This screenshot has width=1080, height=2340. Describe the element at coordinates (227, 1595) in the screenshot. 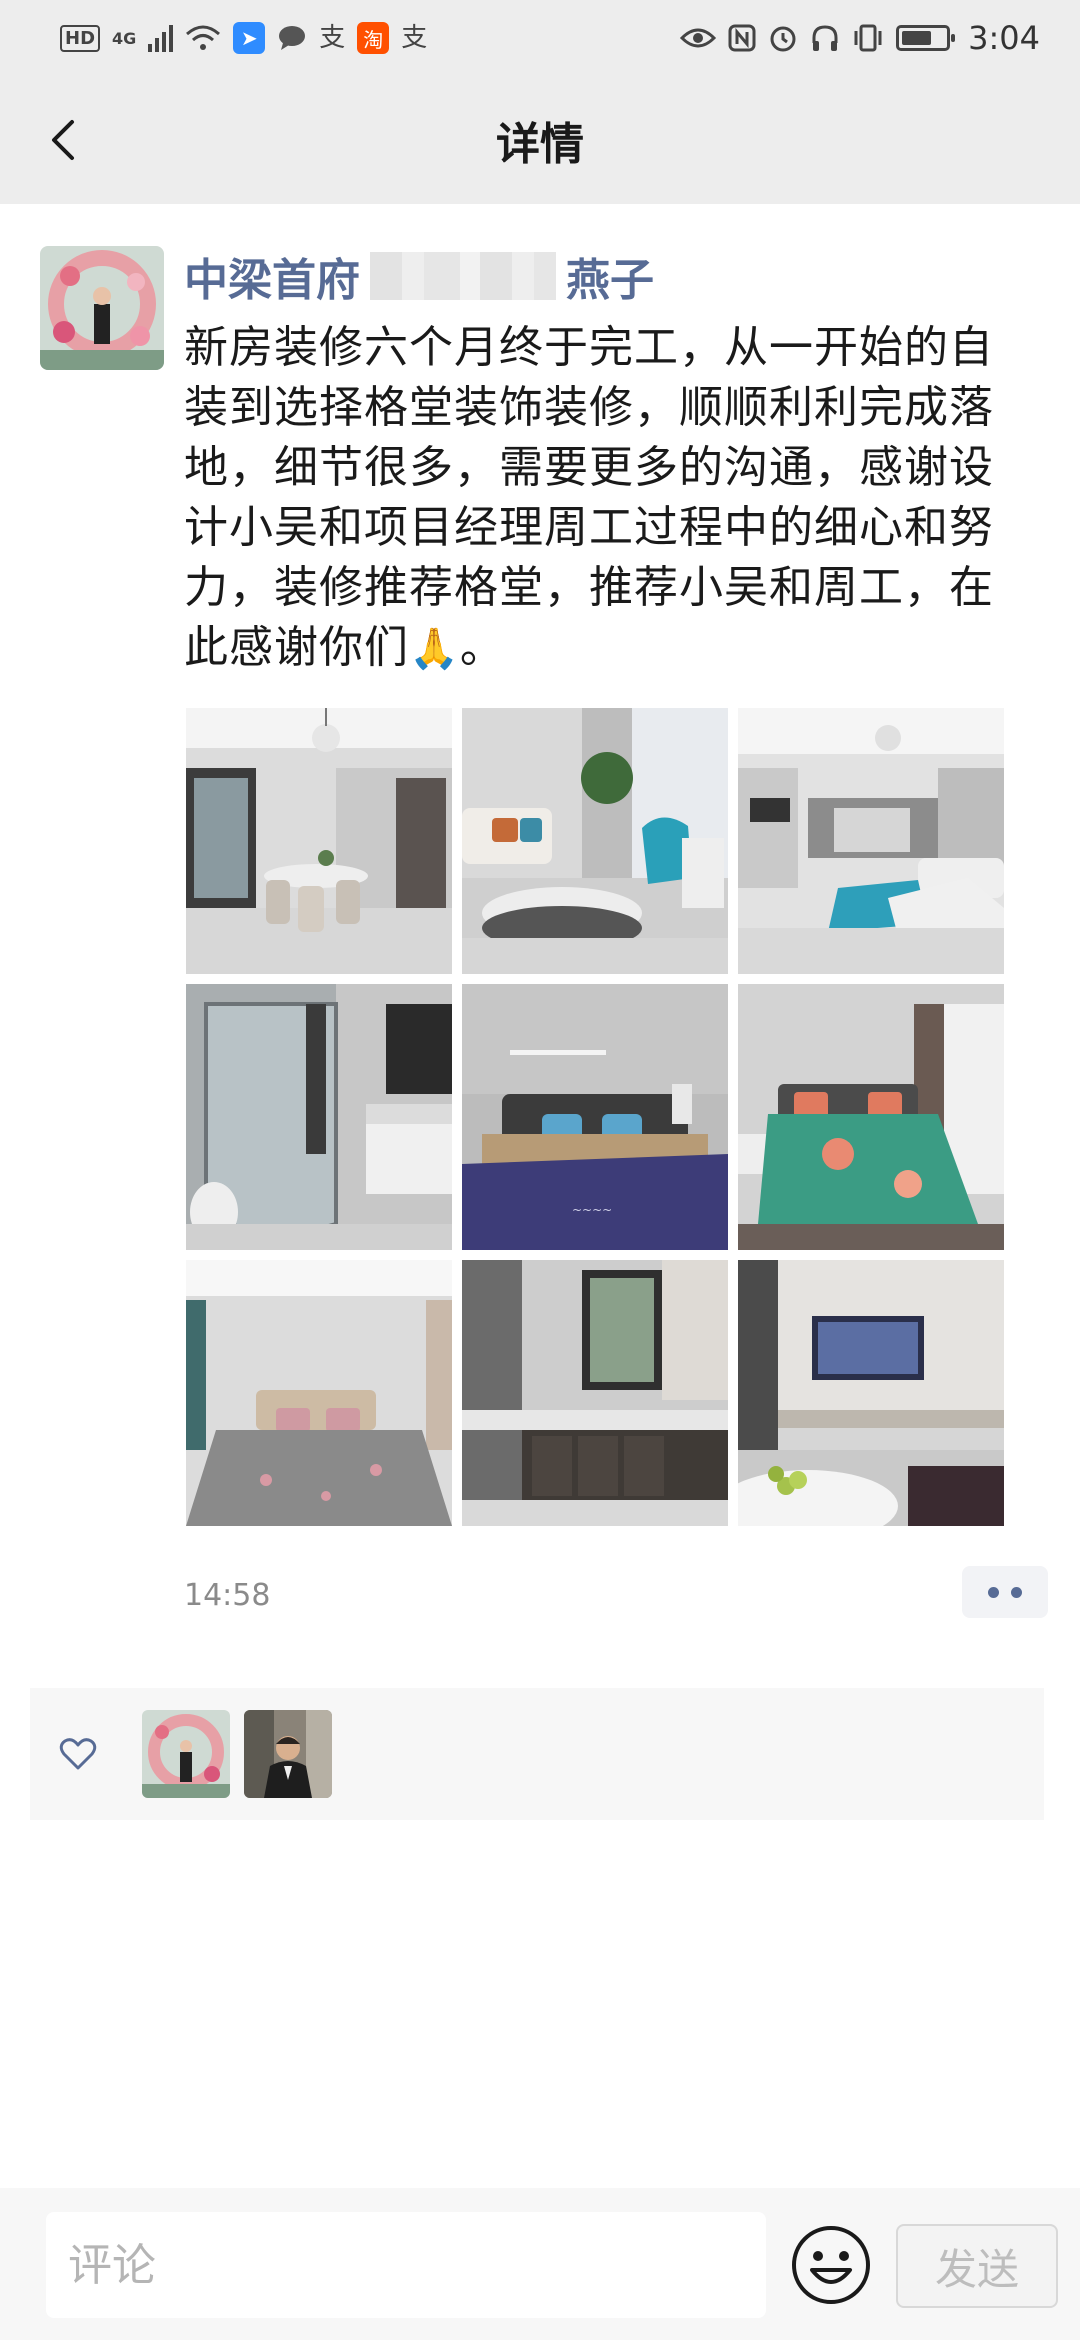

I see `post-time: 14:58` at that location.